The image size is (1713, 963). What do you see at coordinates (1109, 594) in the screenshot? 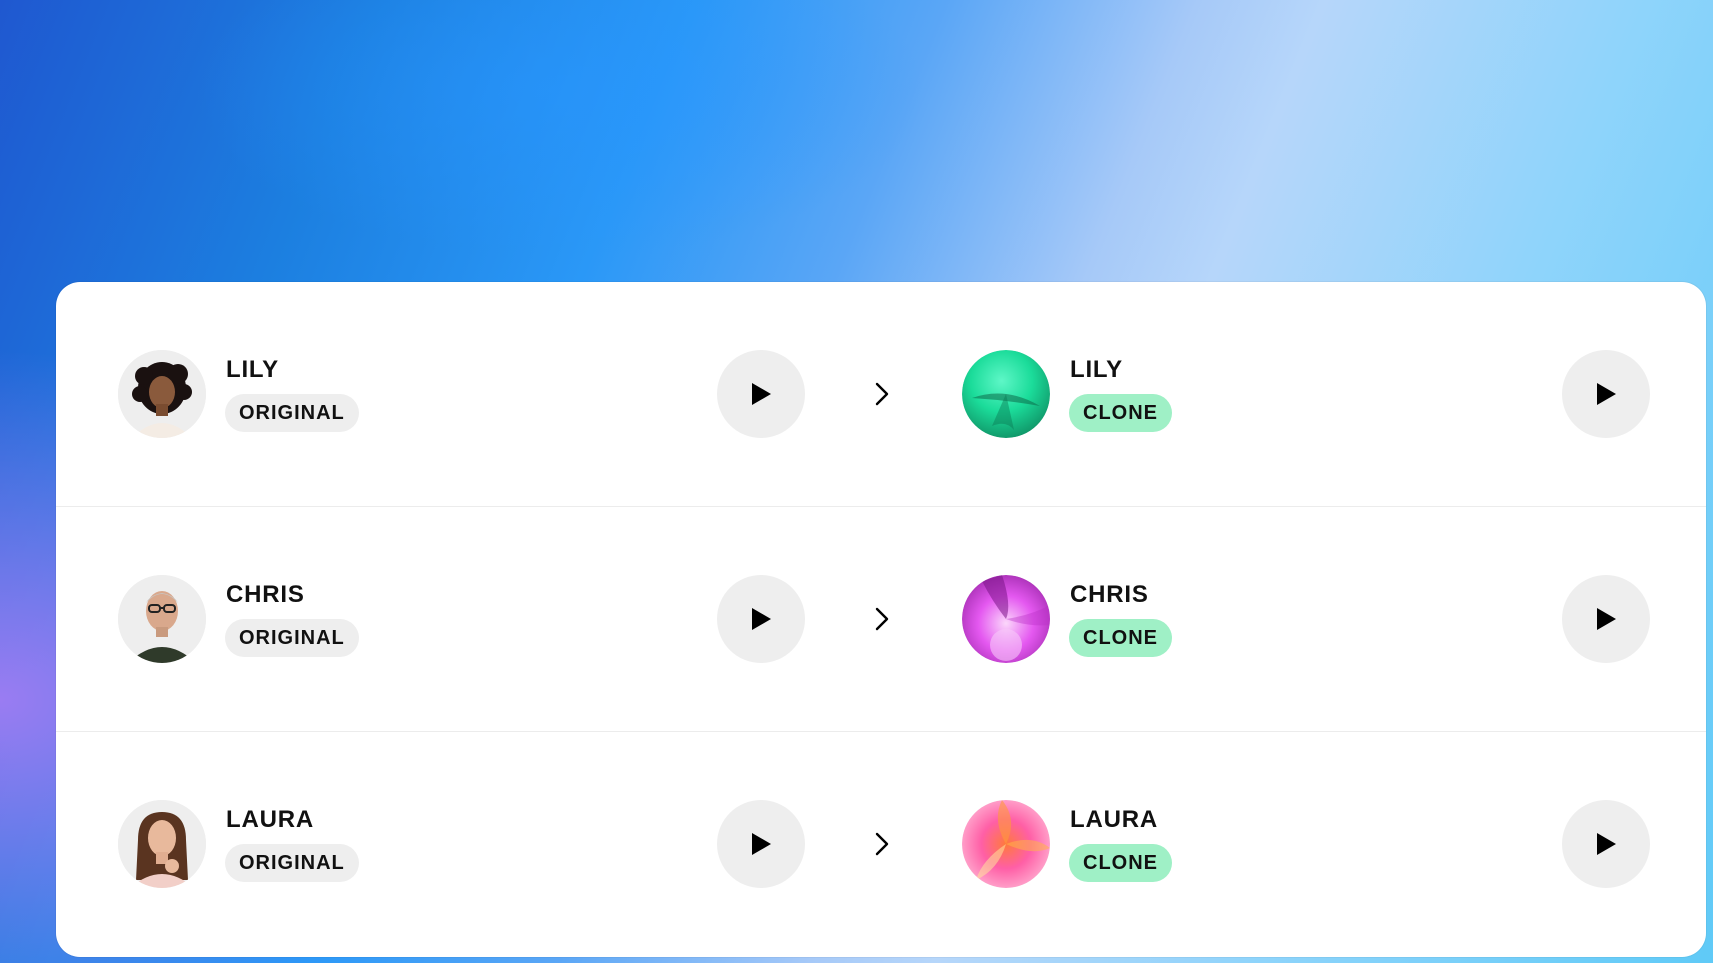
I see `clone-voice-name: CHRIS` at bounding box center [1109, 594].